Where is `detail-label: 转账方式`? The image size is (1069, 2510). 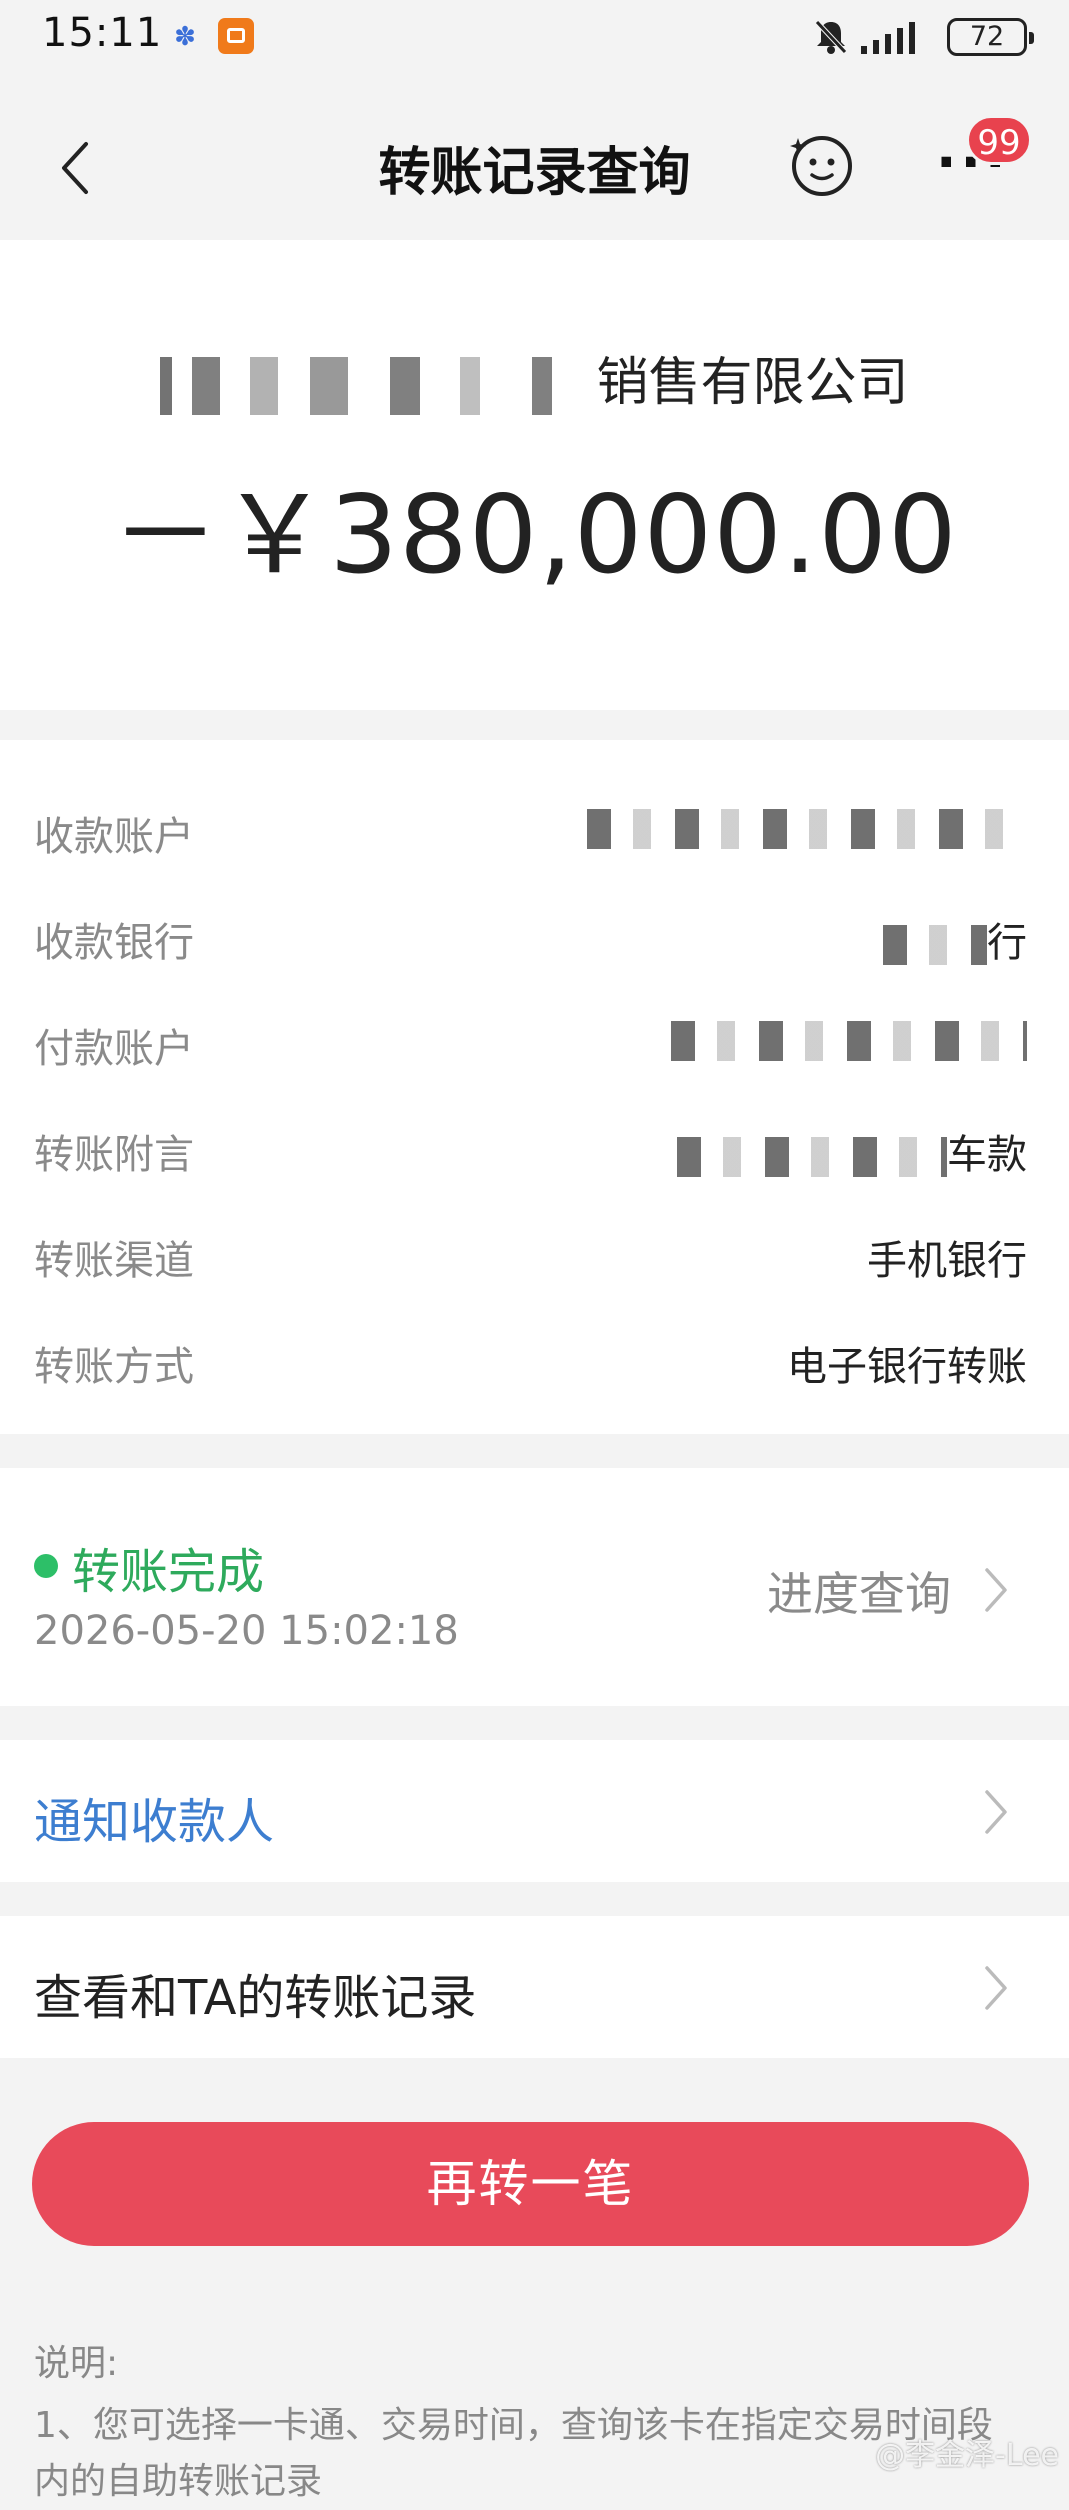 detail-label: 转账方式 is located at coordinates (114, 1367).